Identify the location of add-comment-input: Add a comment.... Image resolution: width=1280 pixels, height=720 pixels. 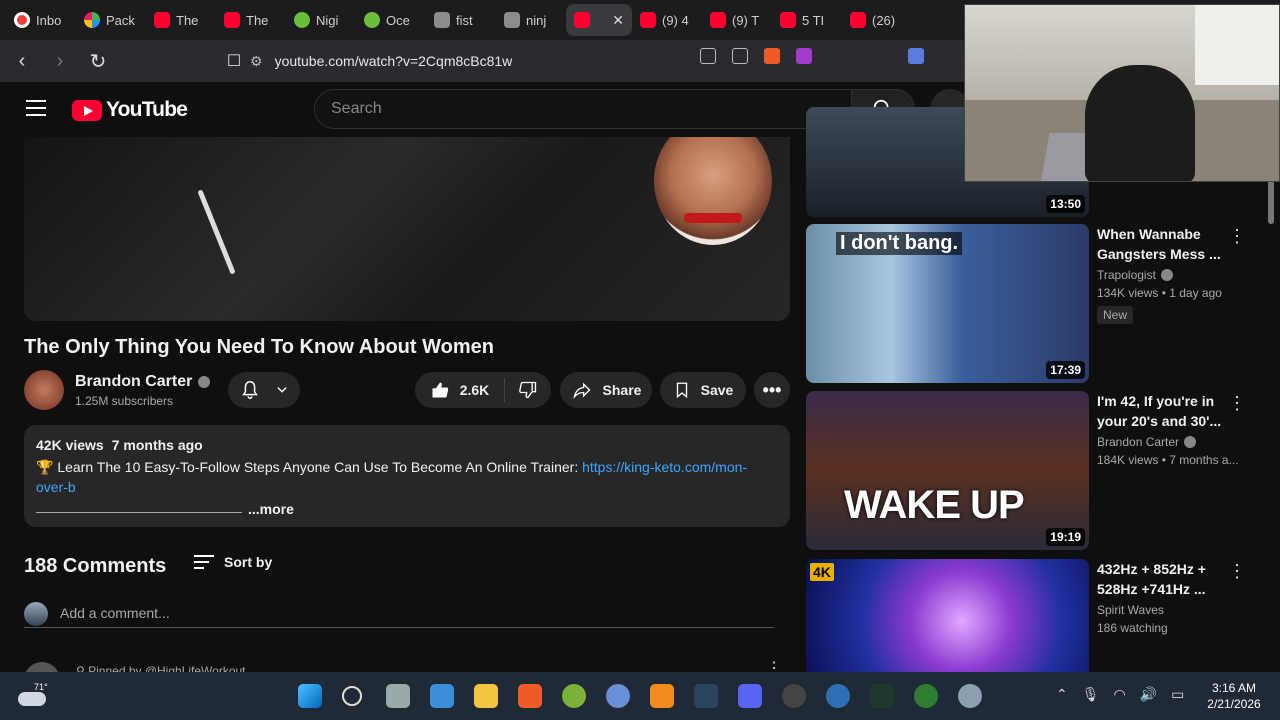
(115, 613).